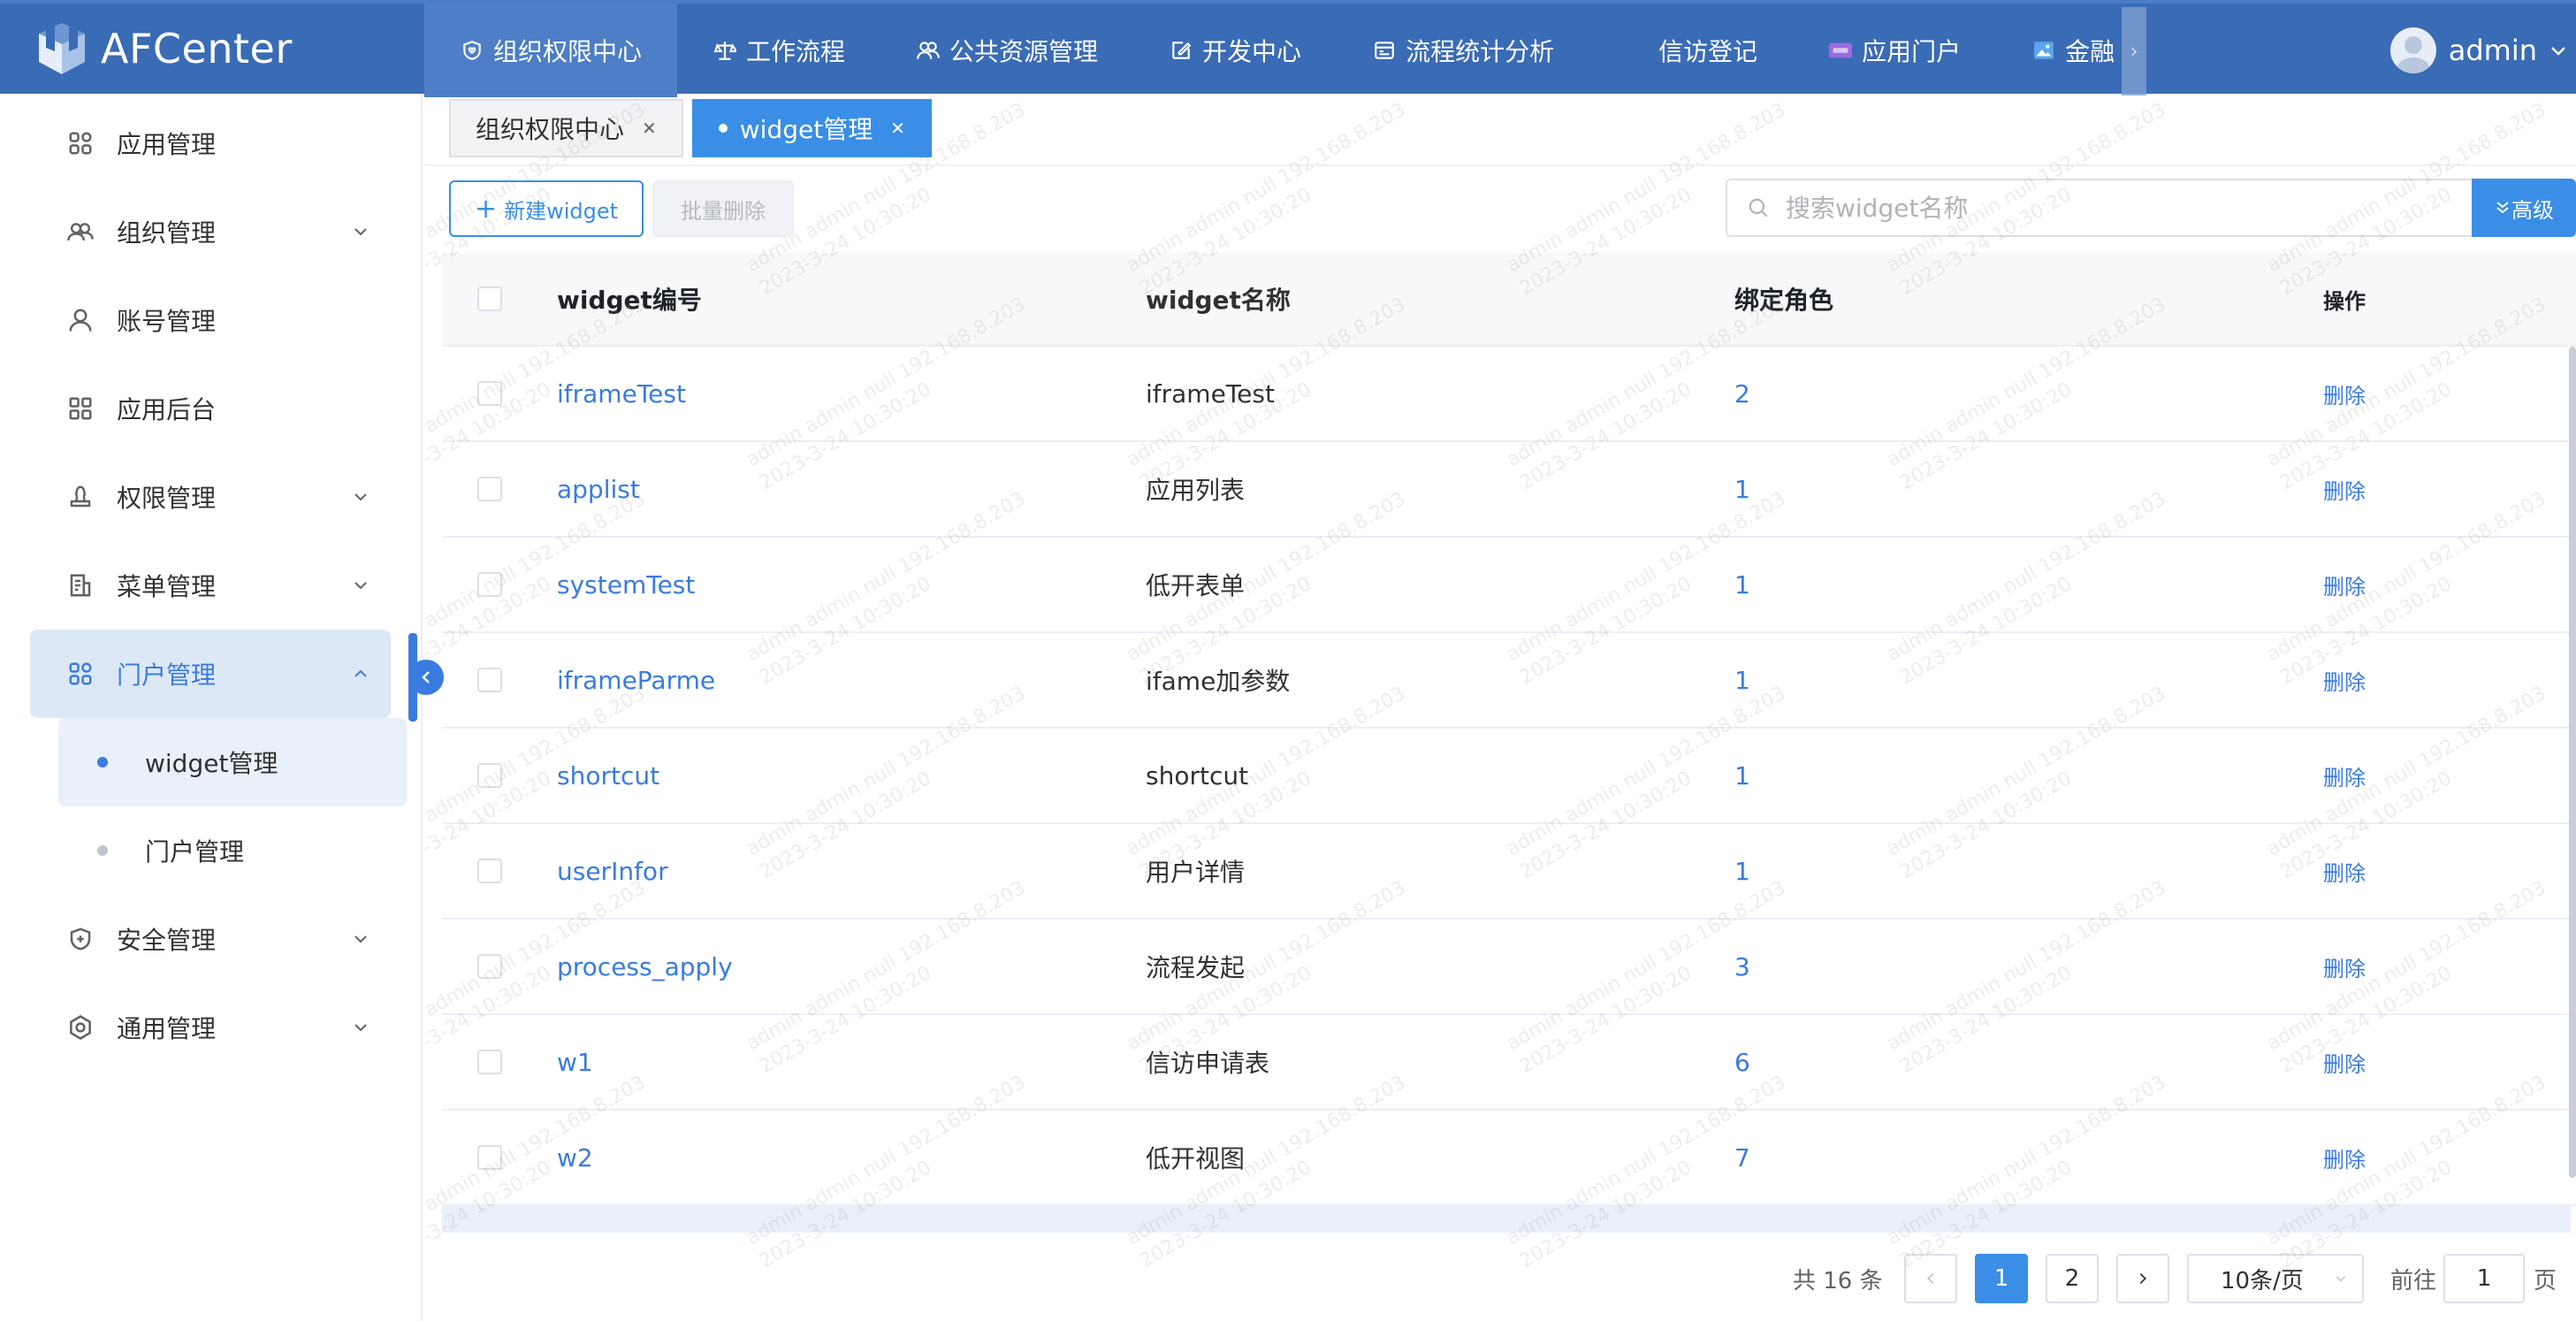 Image resolution: width=2576 pixels, height=1321 pixels. What do you see at coordinates (2028, 966) in the screenshot?
I see `bound-roles-link: 3` at bounding box center [2028, 966].